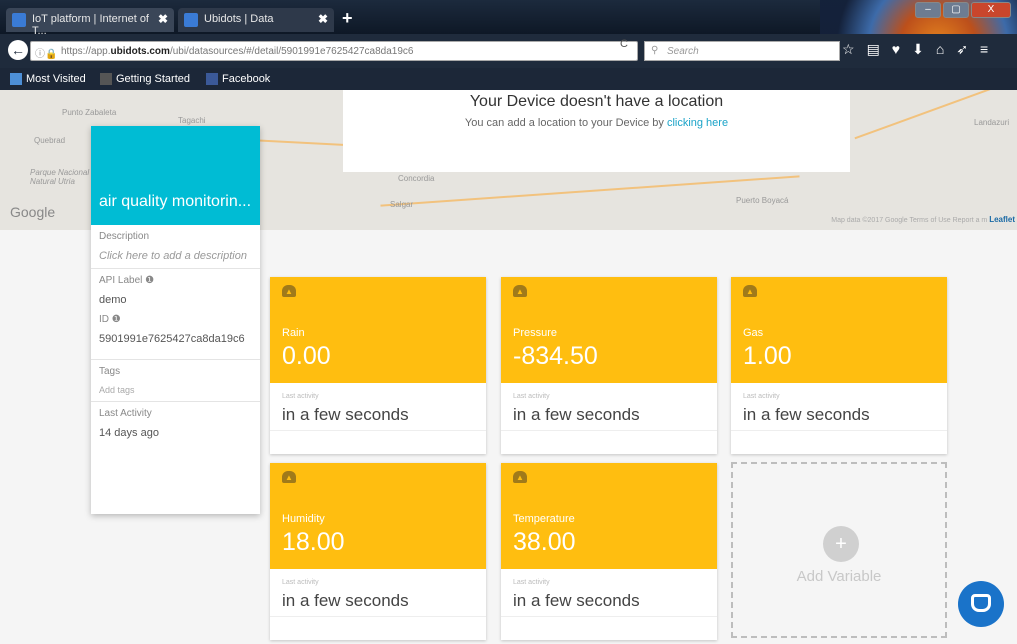 Image resolution: width=1017 pixels, height=644 pixels. What do you see at coordinates (535, 333) in the screenshot?
I see `variable-name: Pressure` at bounding box center [535, 333].